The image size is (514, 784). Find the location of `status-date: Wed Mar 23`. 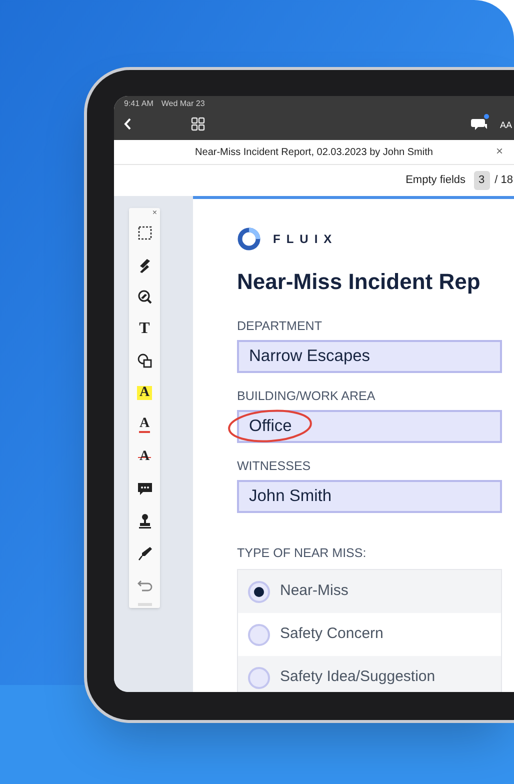

status-date: Wed Mar 23 is located at coordinates (183, 104).